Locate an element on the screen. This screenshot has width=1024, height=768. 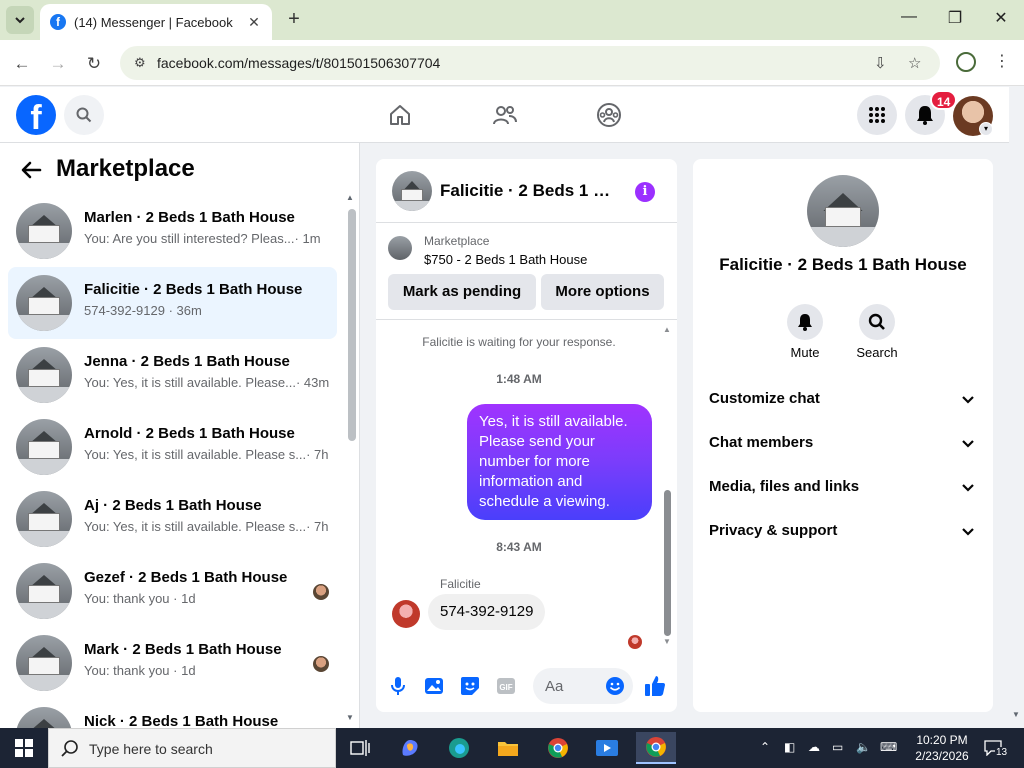
browser-tab: f (14) Messenger | Facebook ✕ is located at coordinates (156, 22).